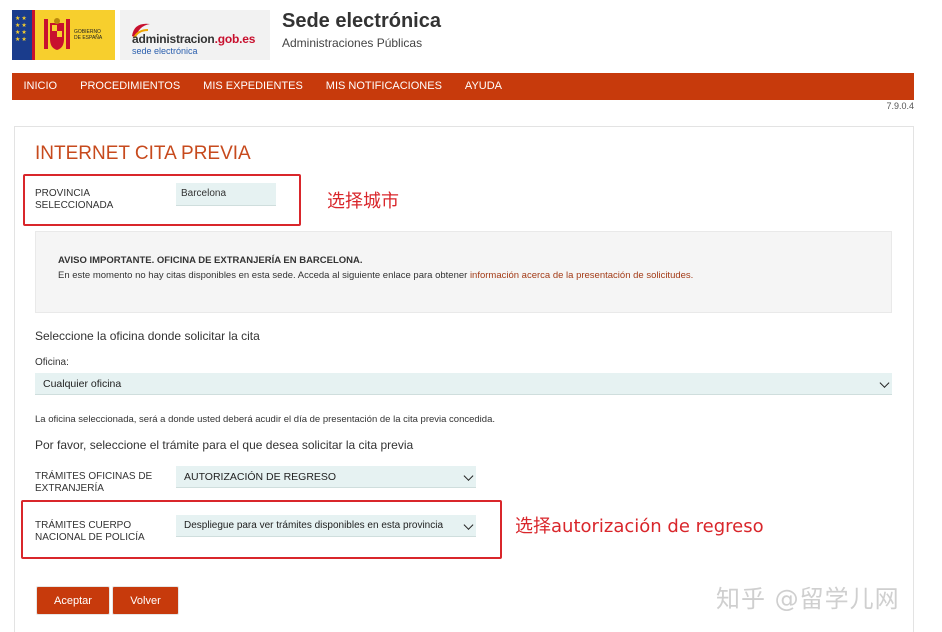  I want to click on tramite-extranjeria-label-line2: EXTRANJERÍA, so click(69, 488).